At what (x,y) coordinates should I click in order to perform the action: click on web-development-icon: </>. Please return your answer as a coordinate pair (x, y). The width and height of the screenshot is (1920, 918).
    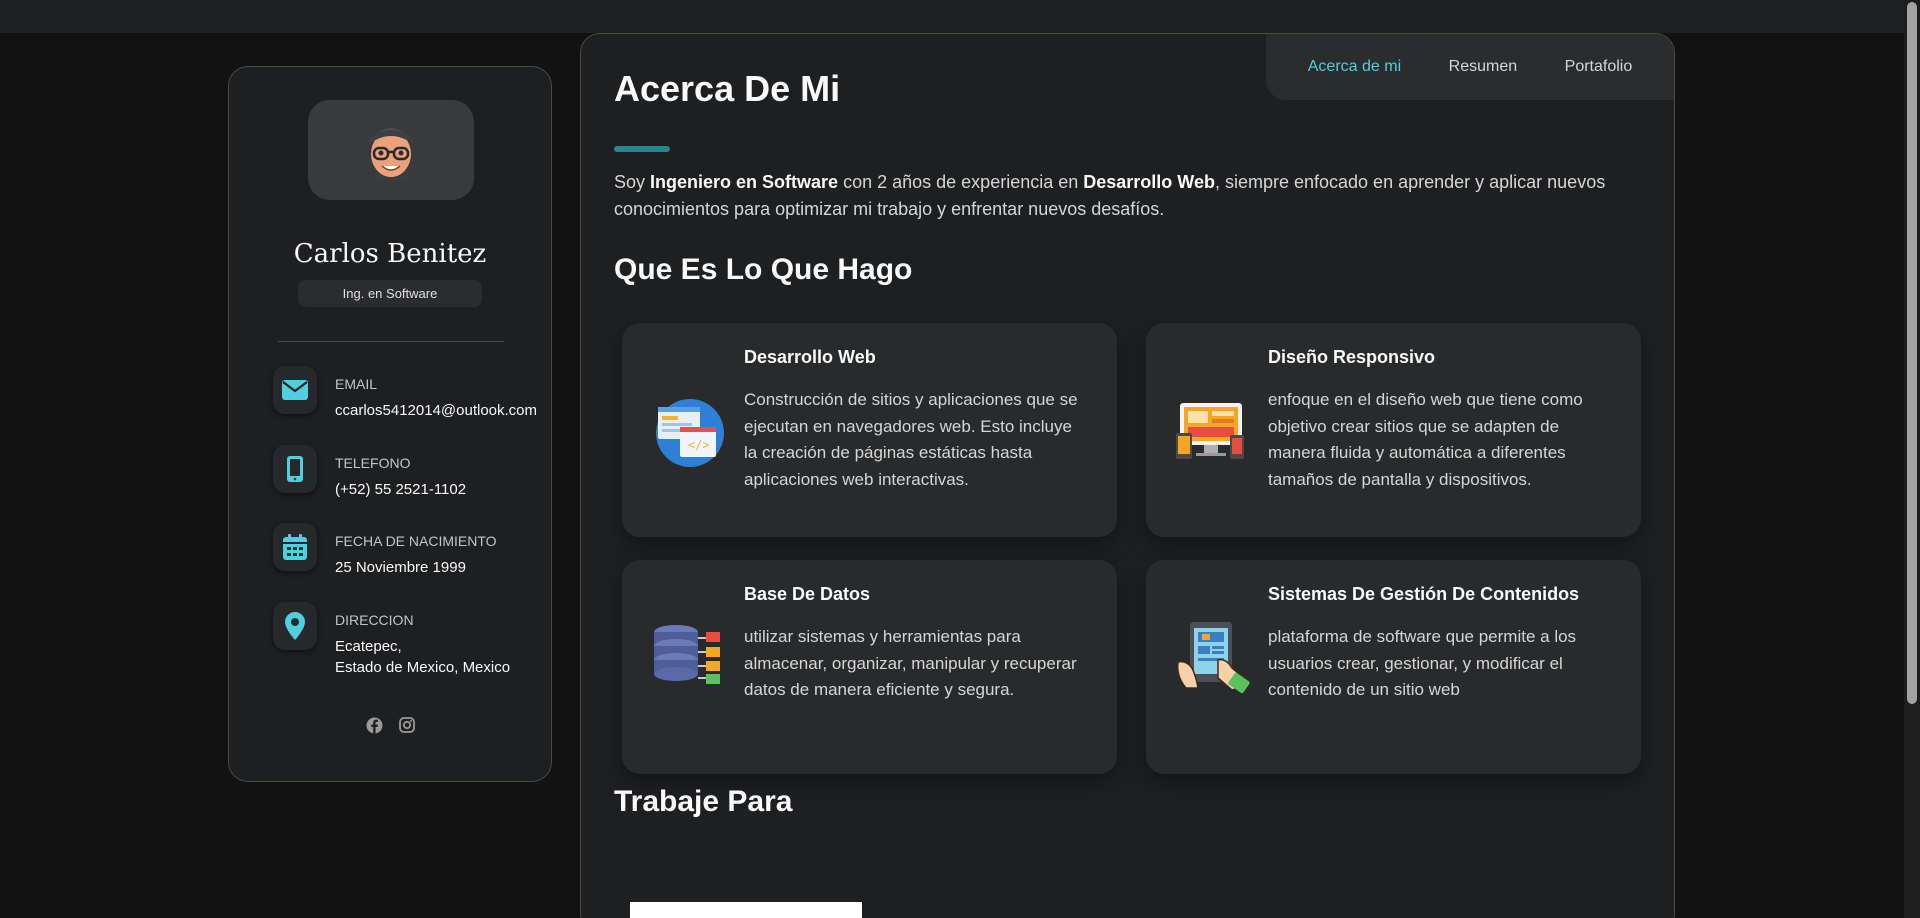
    Looking at the image, I should click on (688, 431).